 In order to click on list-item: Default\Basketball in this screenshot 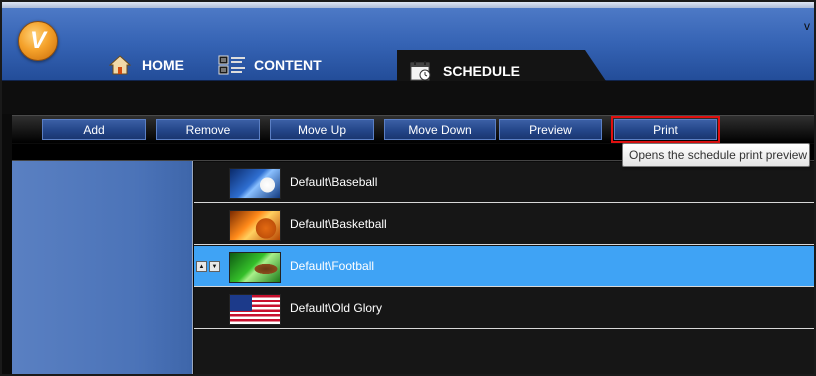, I will do `click(504, 224)`.